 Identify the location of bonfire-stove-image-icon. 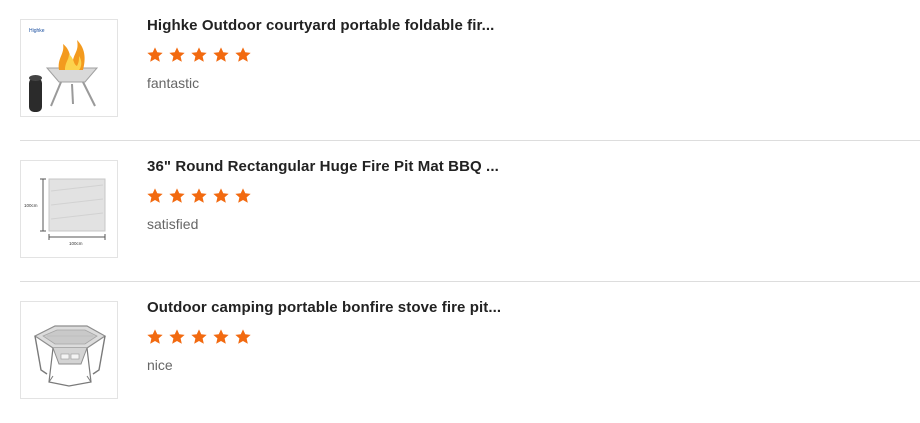
(70, 356).